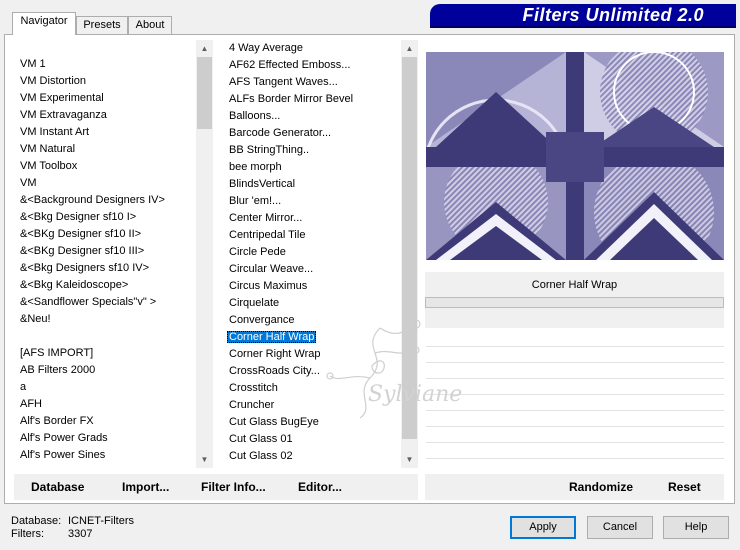 This screenshot has height=550, width=740. I want to click on list-item: Cruncher, so click(251, 405).